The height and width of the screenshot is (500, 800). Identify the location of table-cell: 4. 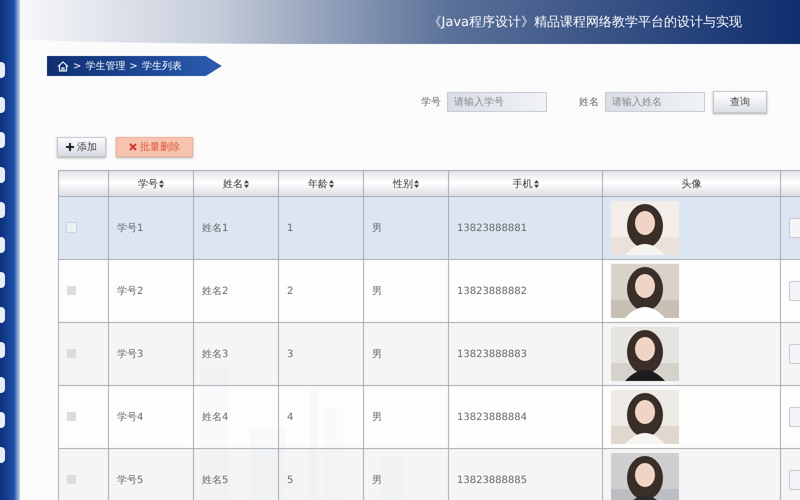
(290, 417).